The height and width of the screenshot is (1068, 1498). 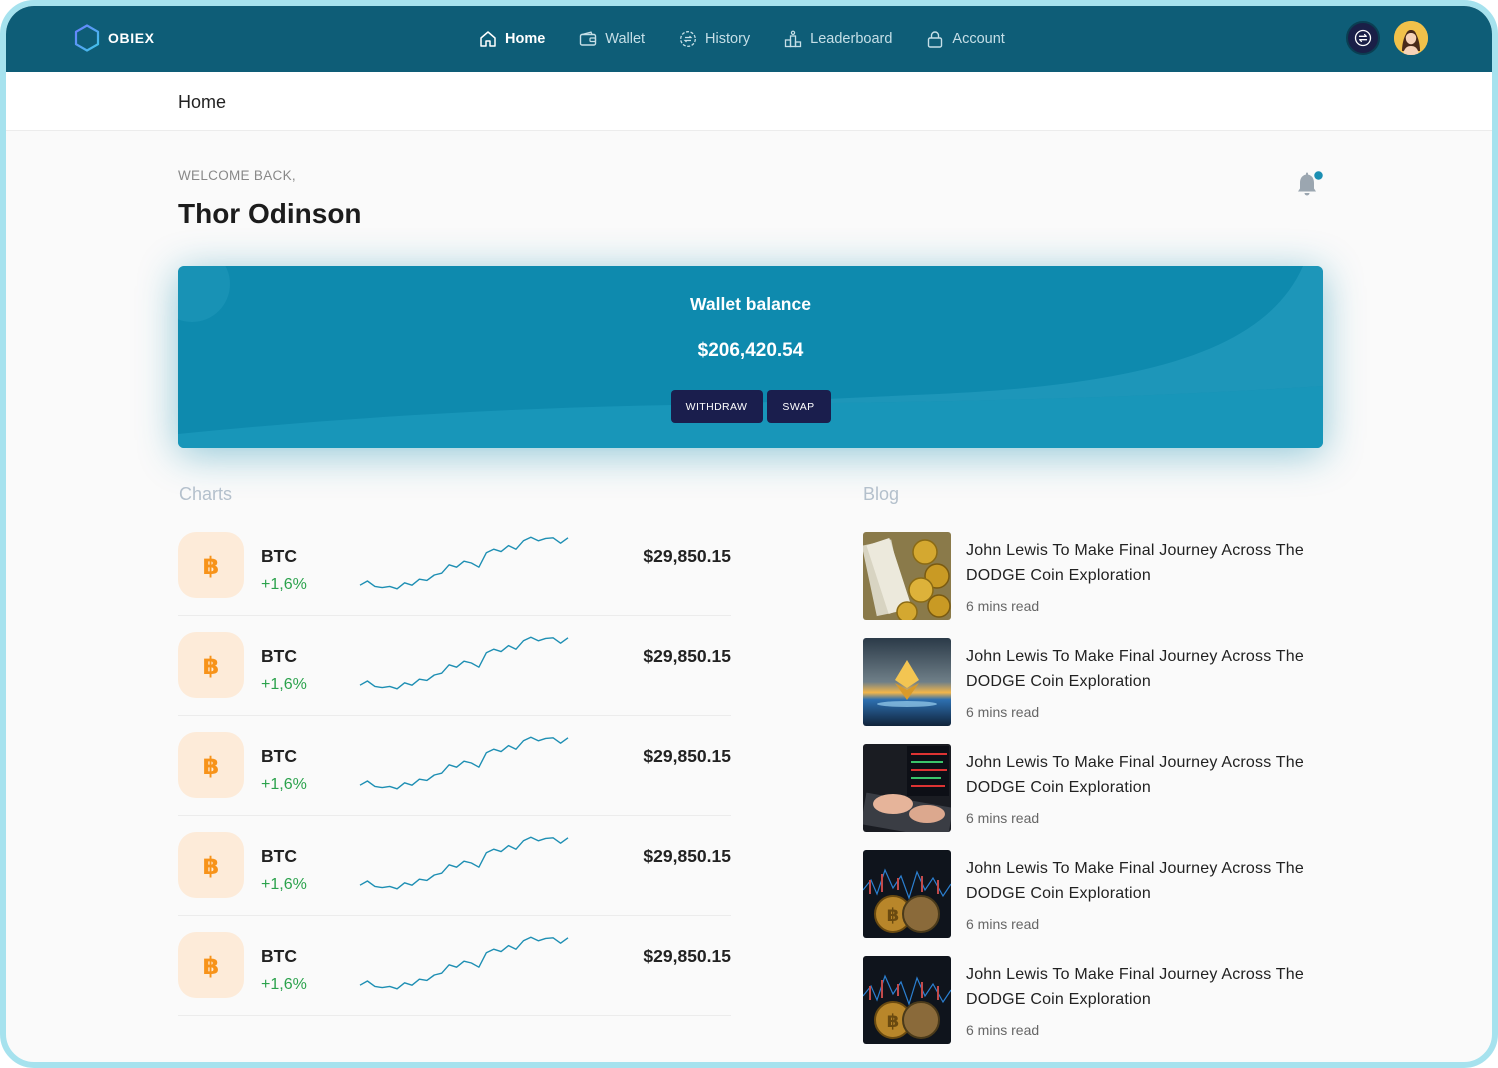 I want to click on swap-arrows-icon, so click(x=1363, y=38).